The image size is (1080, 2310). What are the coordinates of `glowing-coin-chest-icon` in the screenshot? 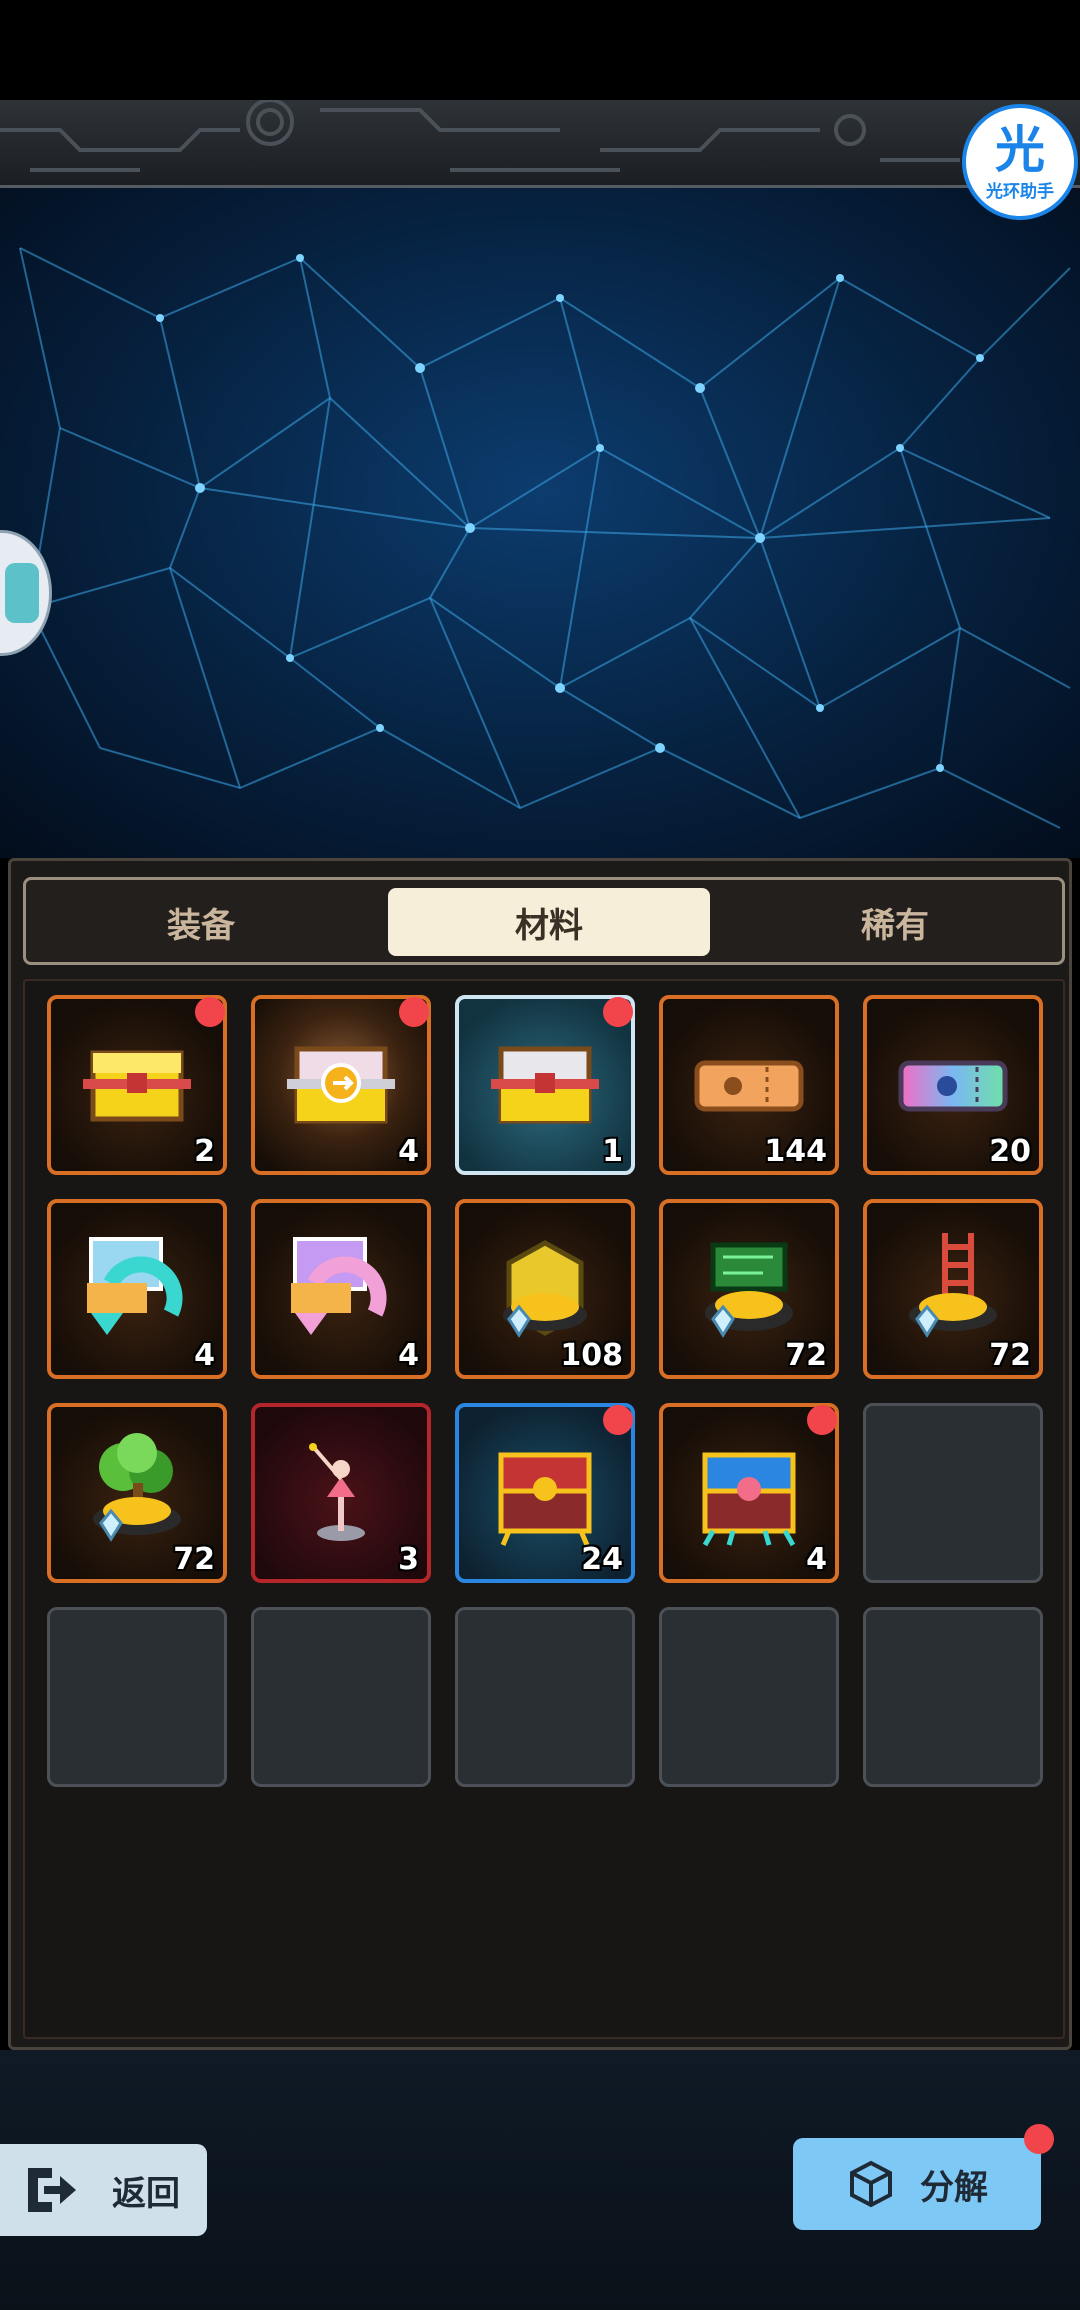 It's located at (341, 1085).